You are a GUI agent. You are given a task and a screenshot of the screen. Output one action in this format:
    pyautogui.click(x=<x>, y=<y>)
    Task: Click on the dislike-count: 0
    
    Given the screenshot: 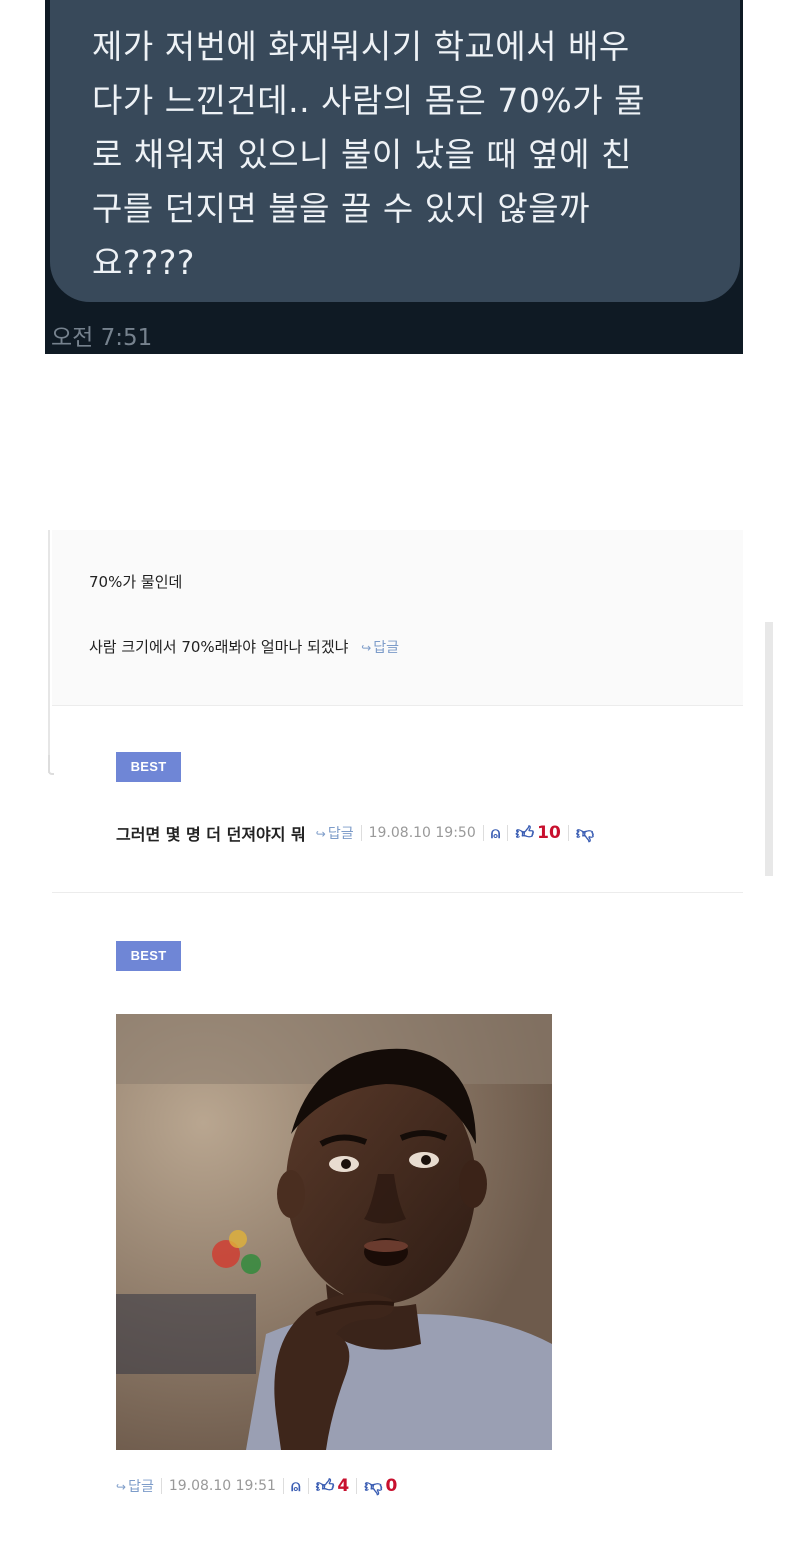 What is the action you would take?
    pyautogui.click(x=391, y=1486)
    